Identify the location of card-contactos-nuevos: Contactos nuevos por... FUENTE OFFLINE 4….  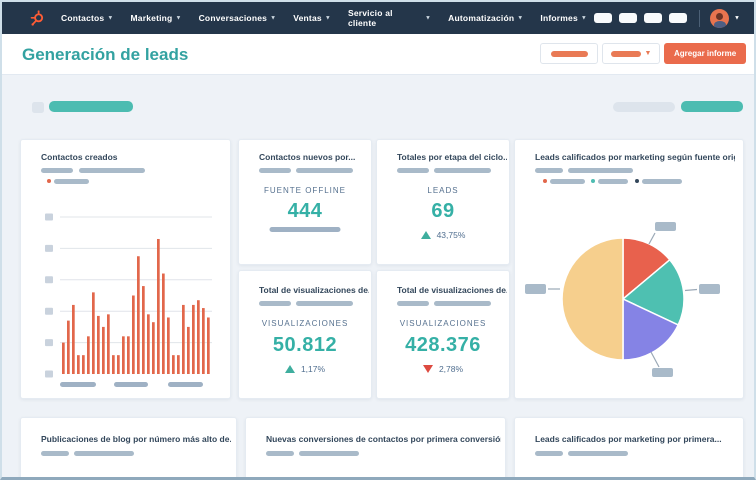
(305, 202).